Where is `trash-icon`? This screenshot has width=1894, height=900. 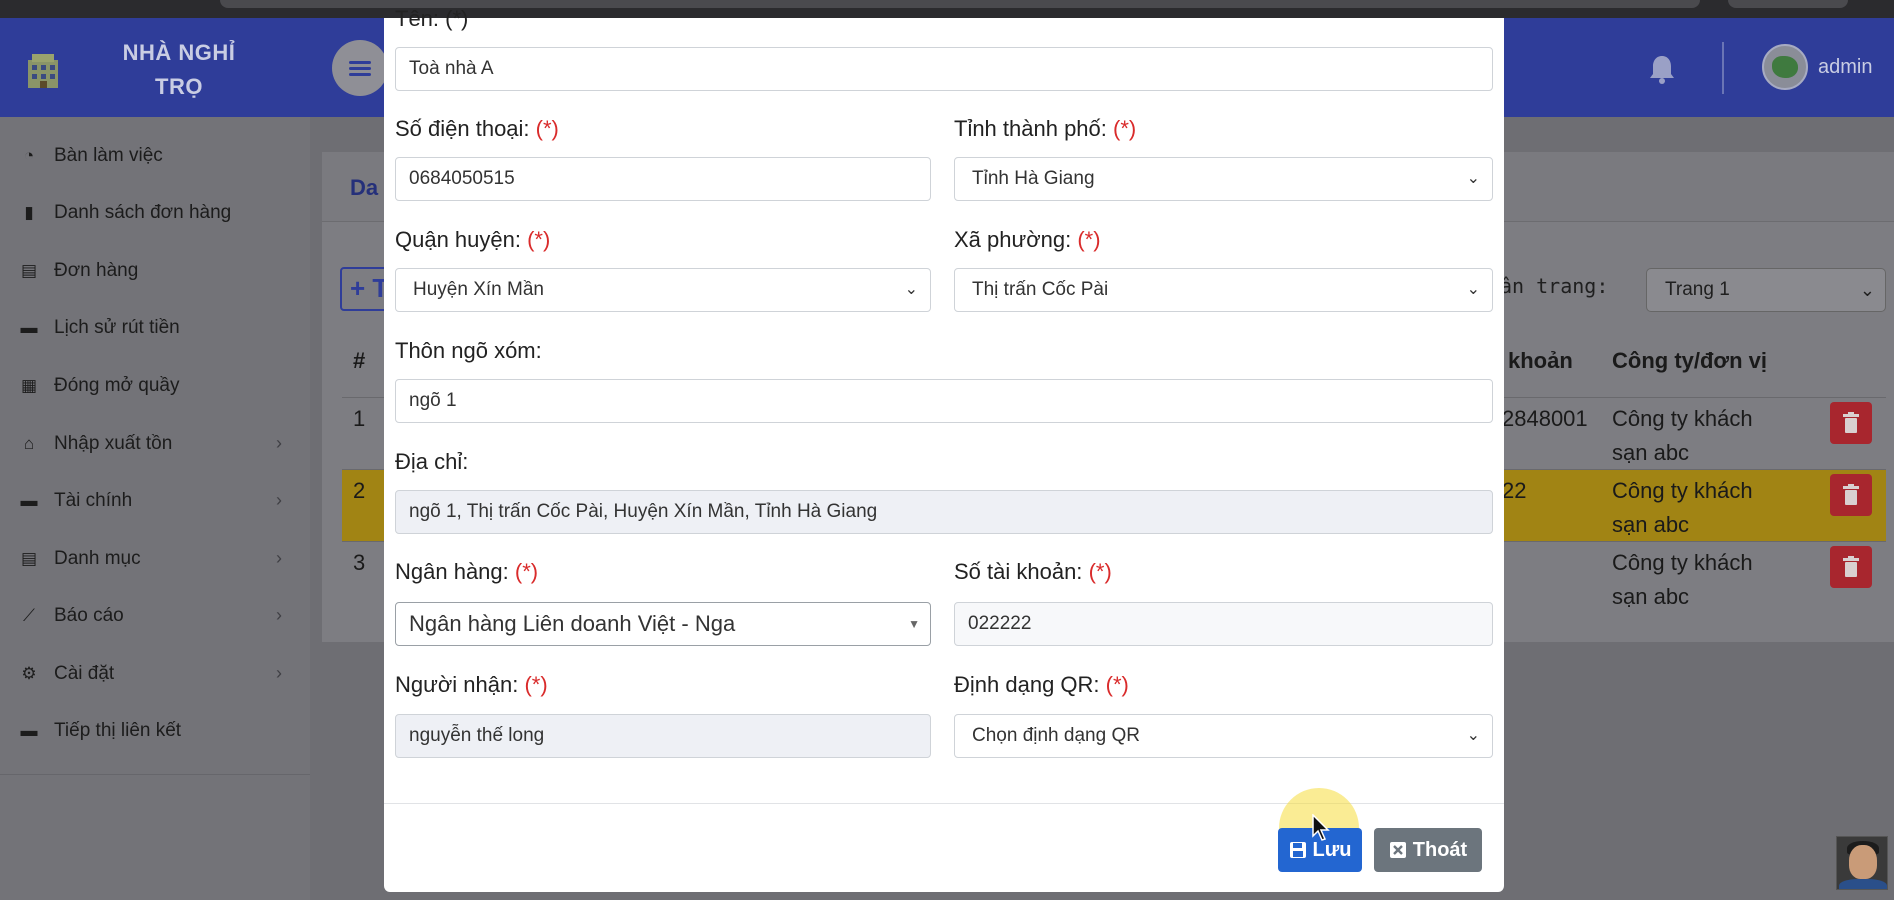 trash-icon is located at coordinates (1851, 494).